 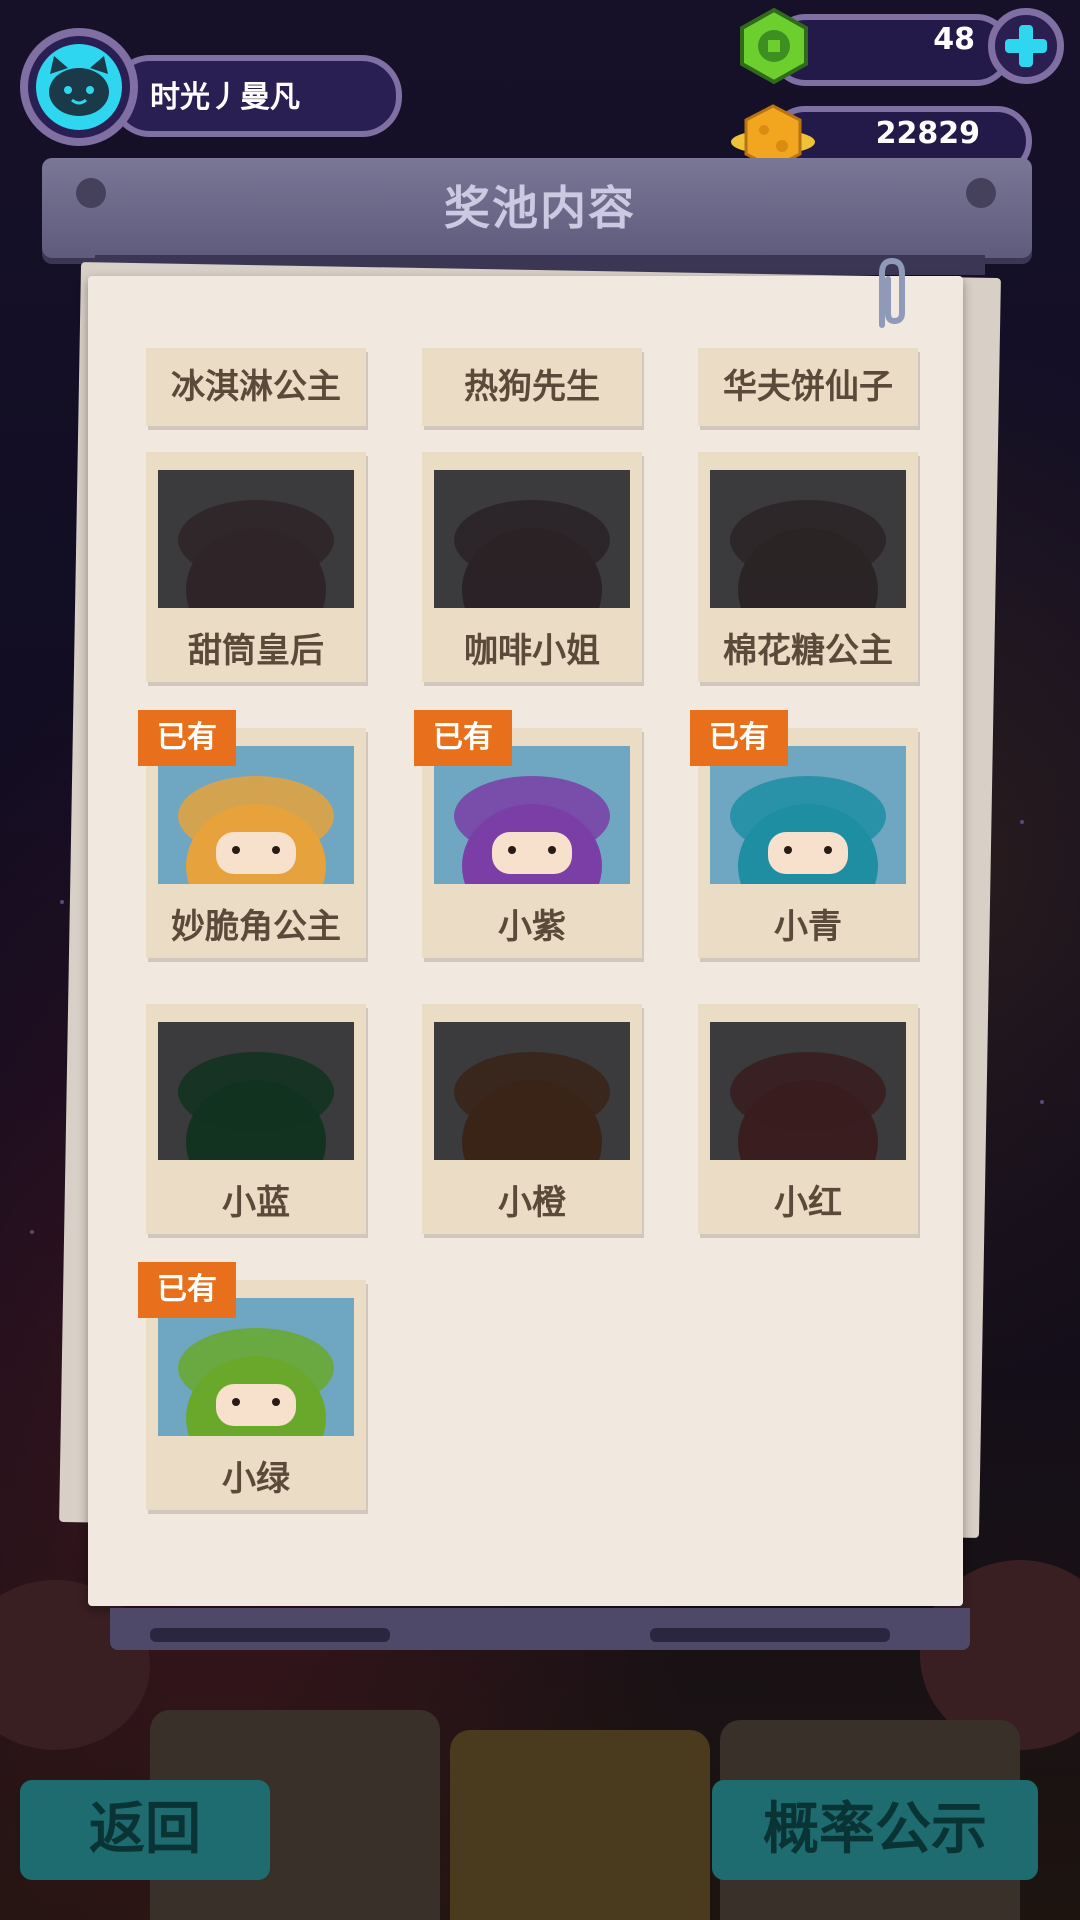 What do you see at coordinates (256, 1479) in the screenshot?
I see `prize-card-label: 小绿` at bounding box center [256, 1479].